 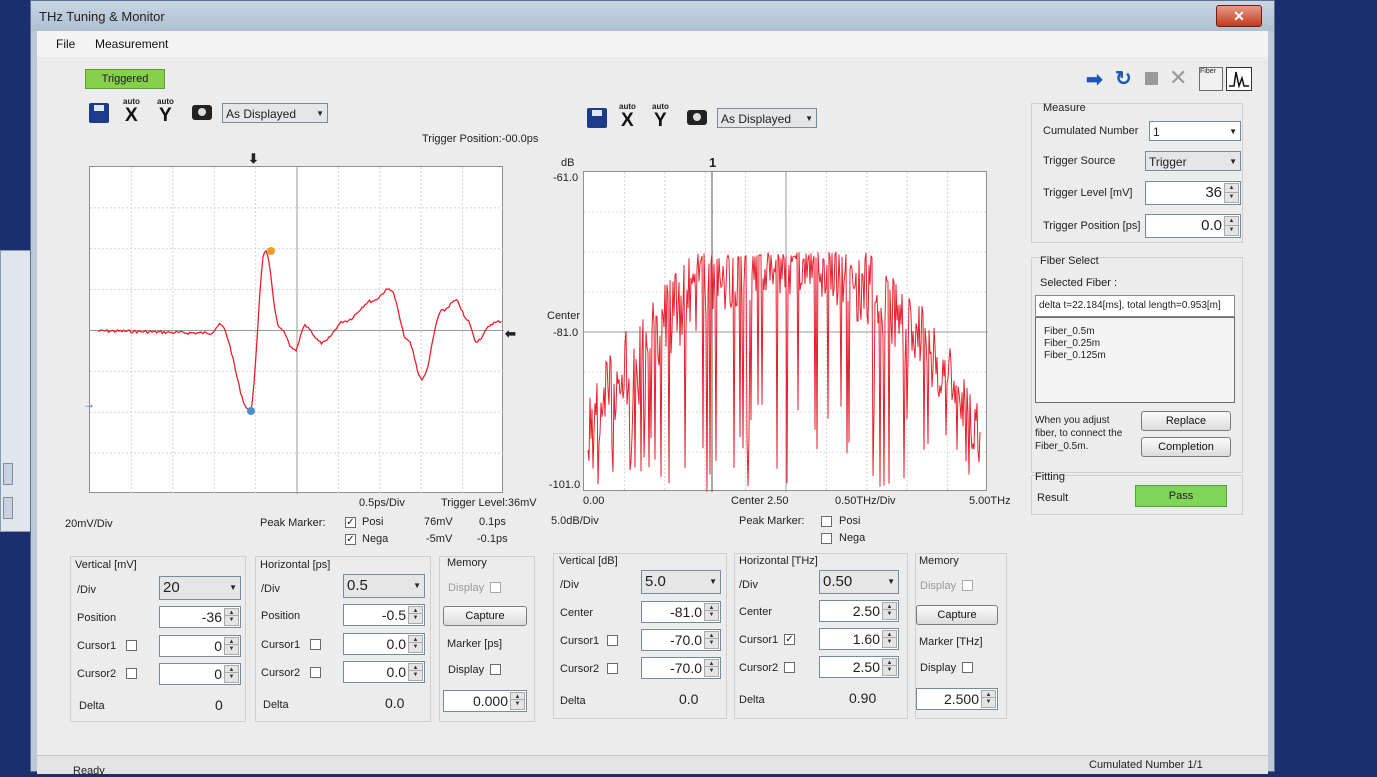 What do you see at coordinates (1075, 355) in the screenshot?
I see `fiber-list-item-0-125m: Fiber_0.125m` at bounding box center [1075, 355].